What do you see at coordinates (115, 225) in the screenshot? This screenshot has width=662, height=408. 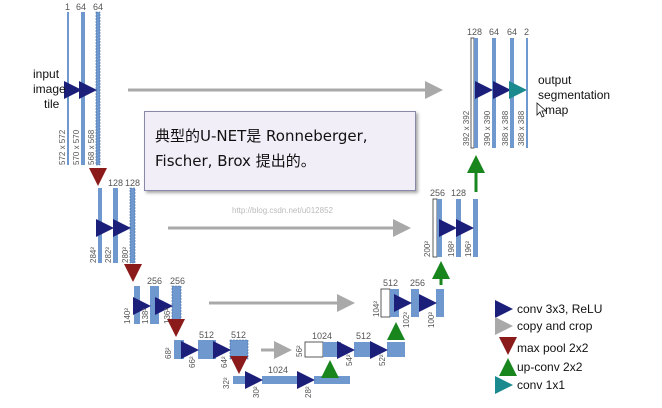 I see `block-l2-conv1` at bounding box center [115, 225].